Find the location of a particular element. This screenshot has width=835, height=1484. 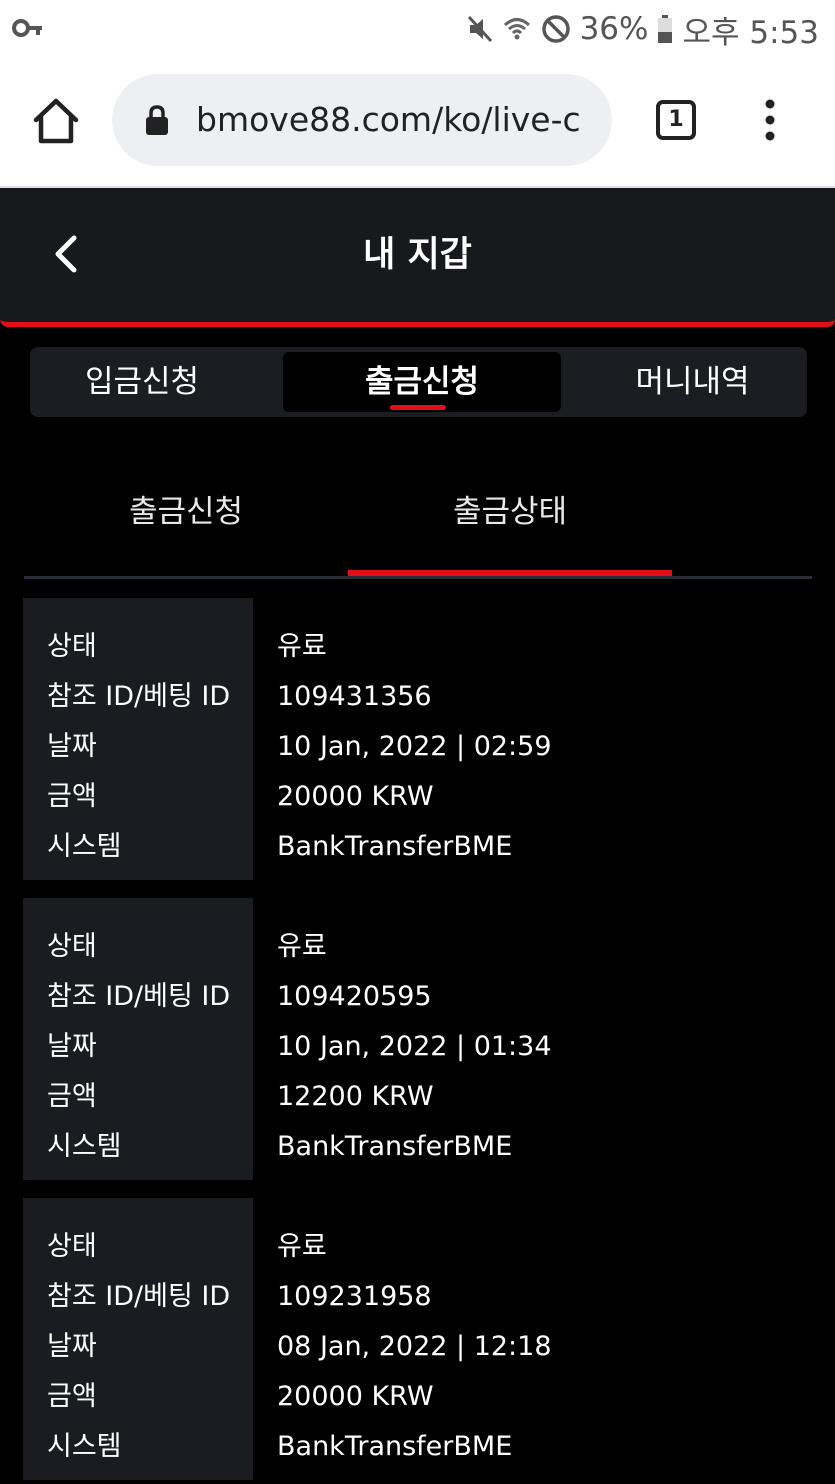

battery-percent: 36% is located at coordinates (614, 29).